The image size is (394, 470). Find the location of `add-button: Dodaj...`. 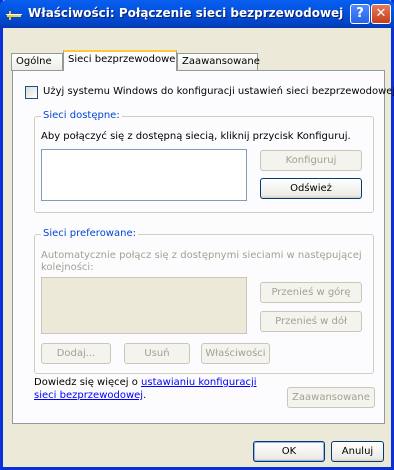

add-button: Dodaj... is located at coordinates (76, 353).